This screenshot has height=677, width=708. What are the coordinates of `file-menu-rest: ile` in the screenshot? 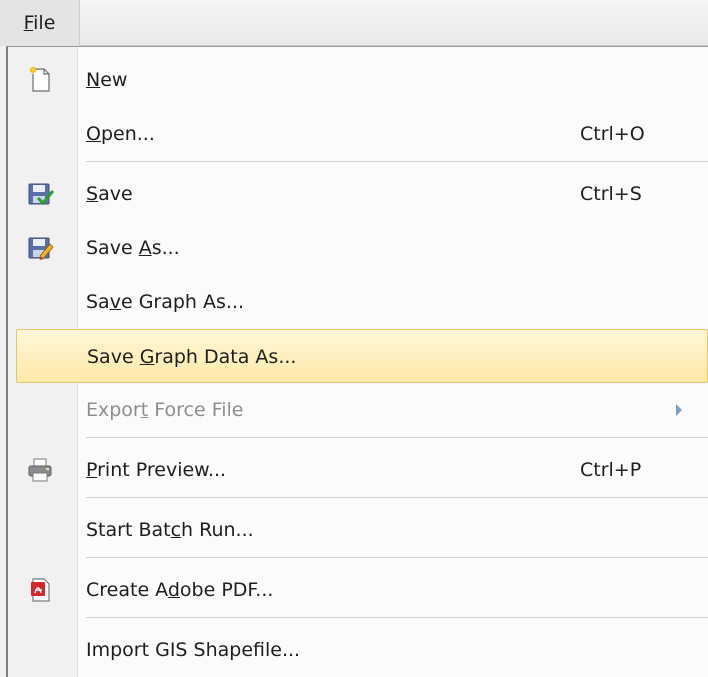 It's located at (44, 23).